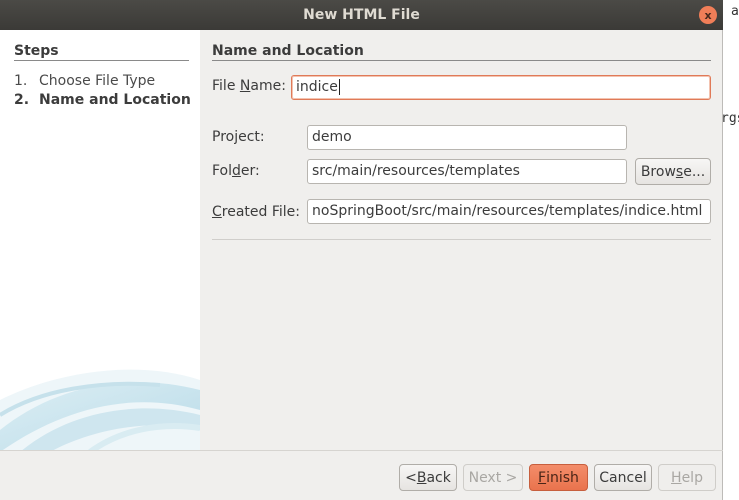 This screenshot has height=500, width=739. What do you see at coordinates (238, 137) in the screenshot?
I see `project-label: Project:` at bounding box center [238, 137].